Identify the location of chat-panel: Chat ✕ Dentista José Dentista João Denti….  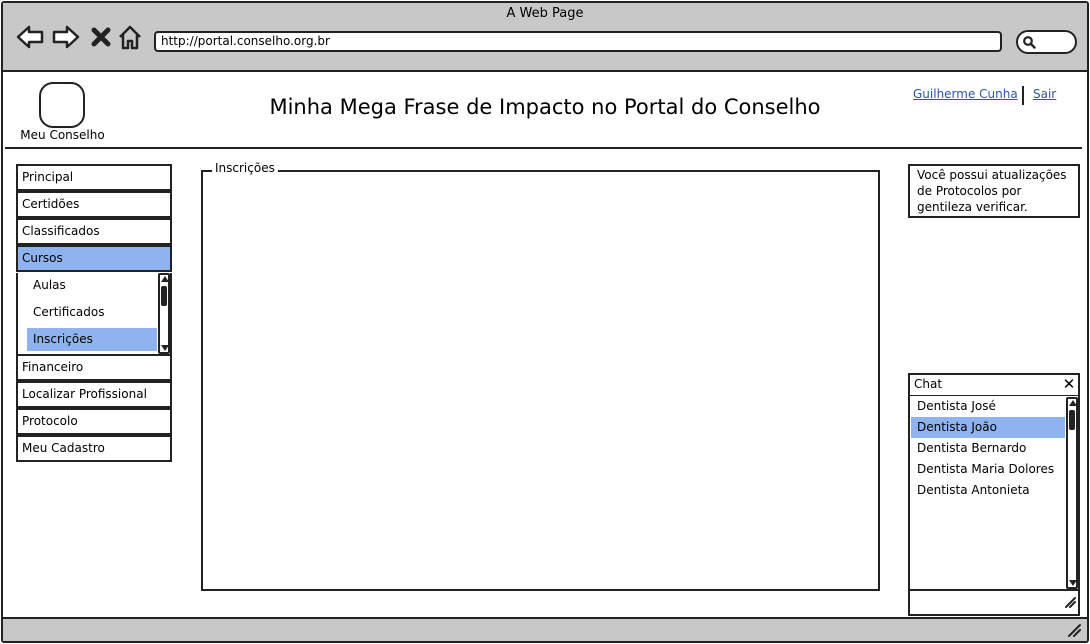
(994, 494).